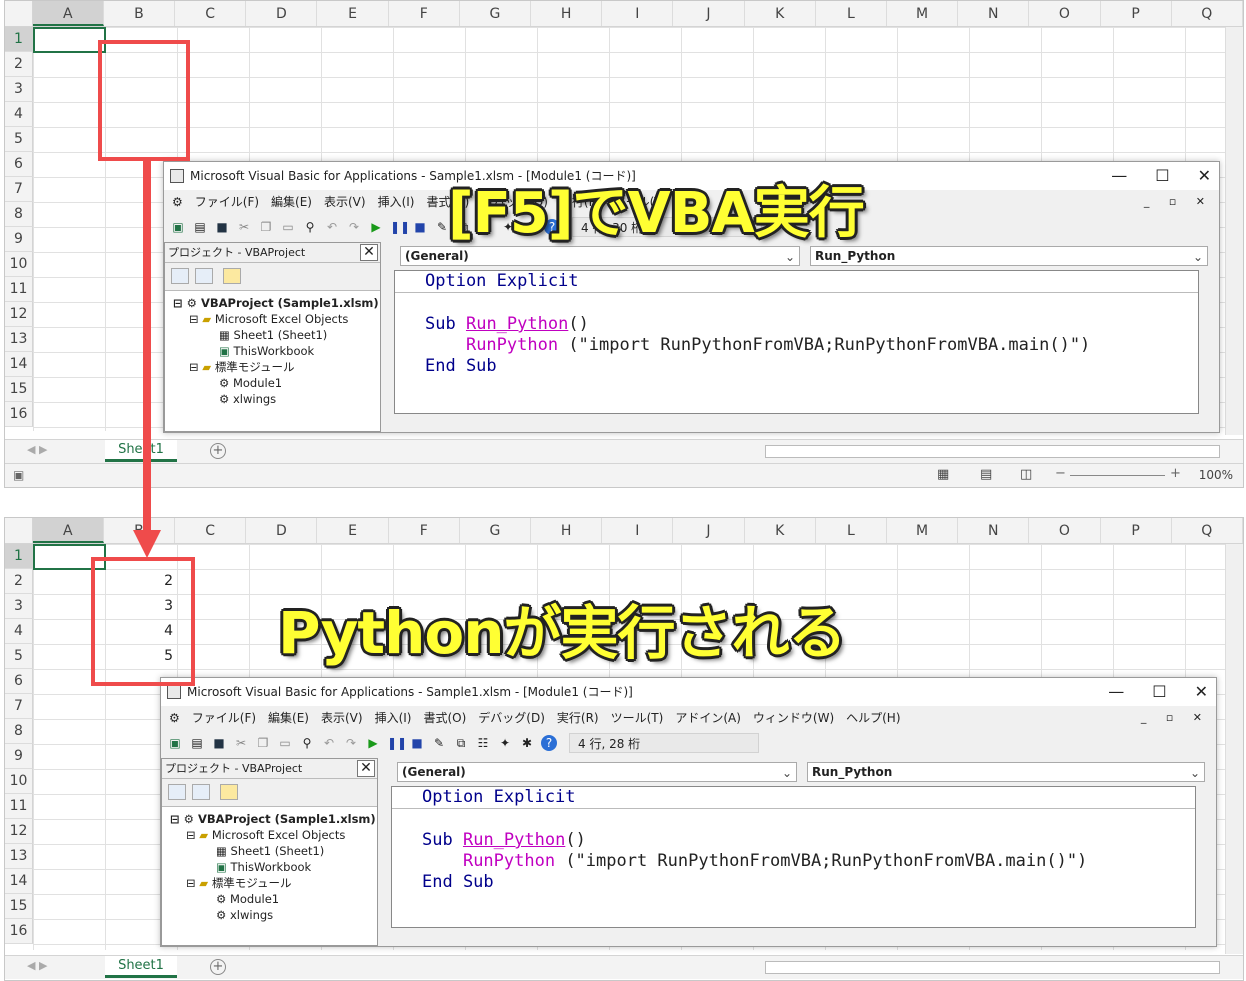  I want to click on code-vertical-scrollbar, so click(1206, 857).